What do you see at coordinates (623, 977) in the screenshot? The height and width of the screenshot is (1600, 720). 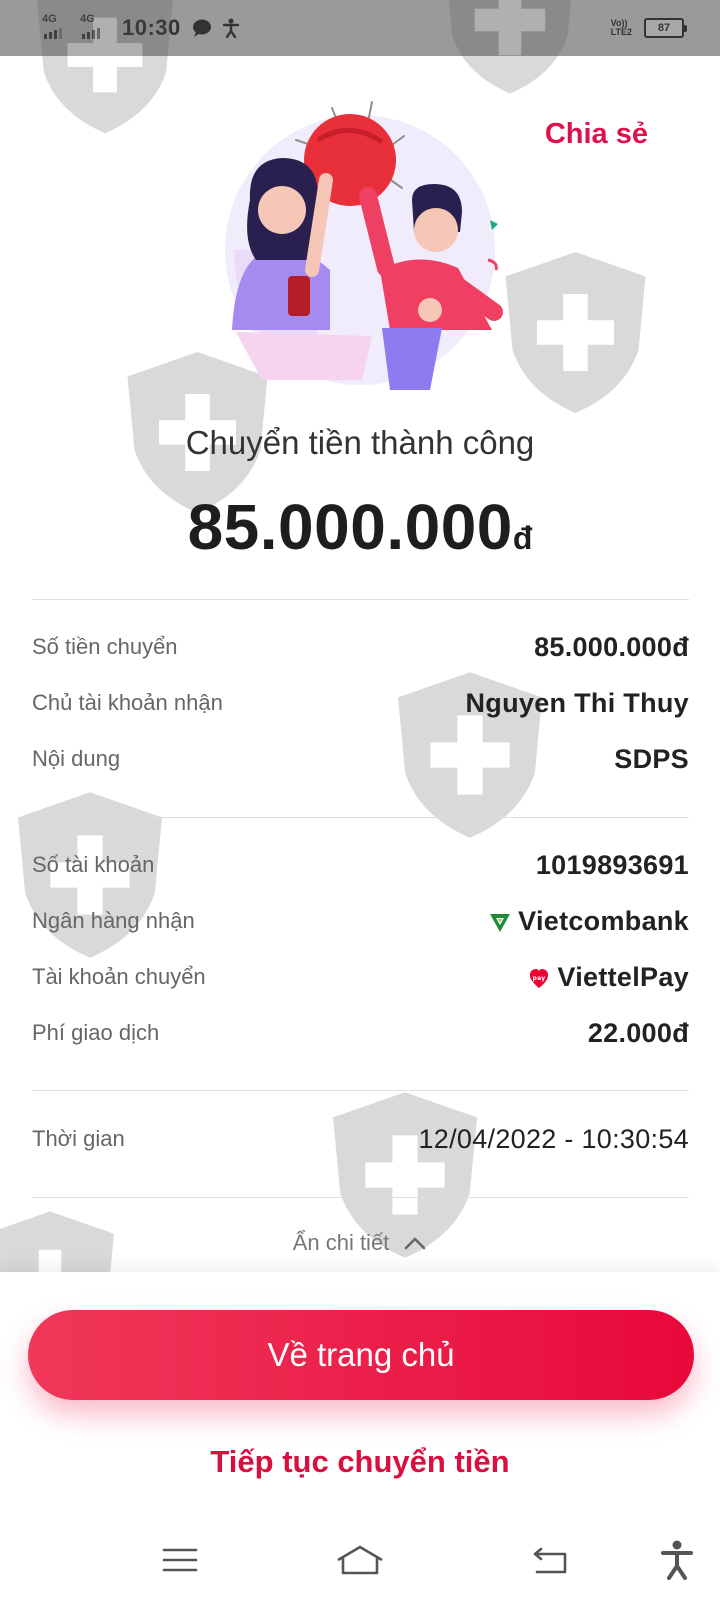 I see `detail-value: ViettelPay` at bounding box center [623, 977].